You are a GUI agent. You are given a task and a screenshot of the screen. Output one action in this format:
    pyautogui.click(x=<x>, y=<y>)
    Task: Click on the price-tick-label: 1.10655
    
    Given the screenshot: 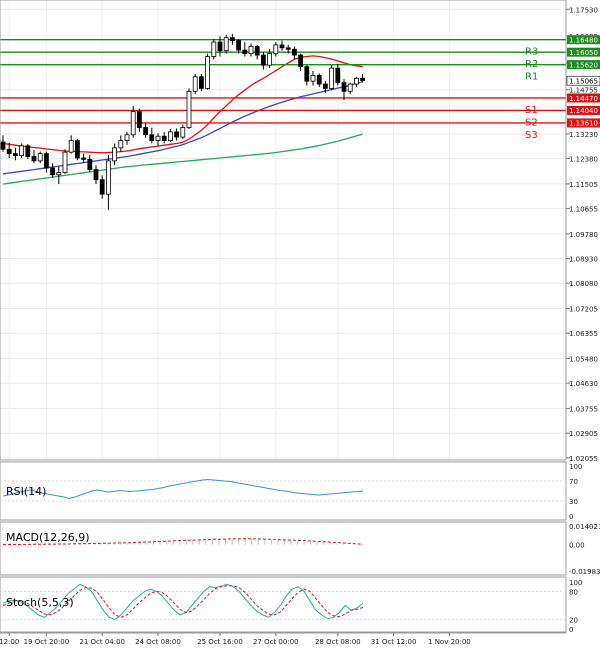 What is the action you would take?
    pyautogui.click(x=583, y=210)
    